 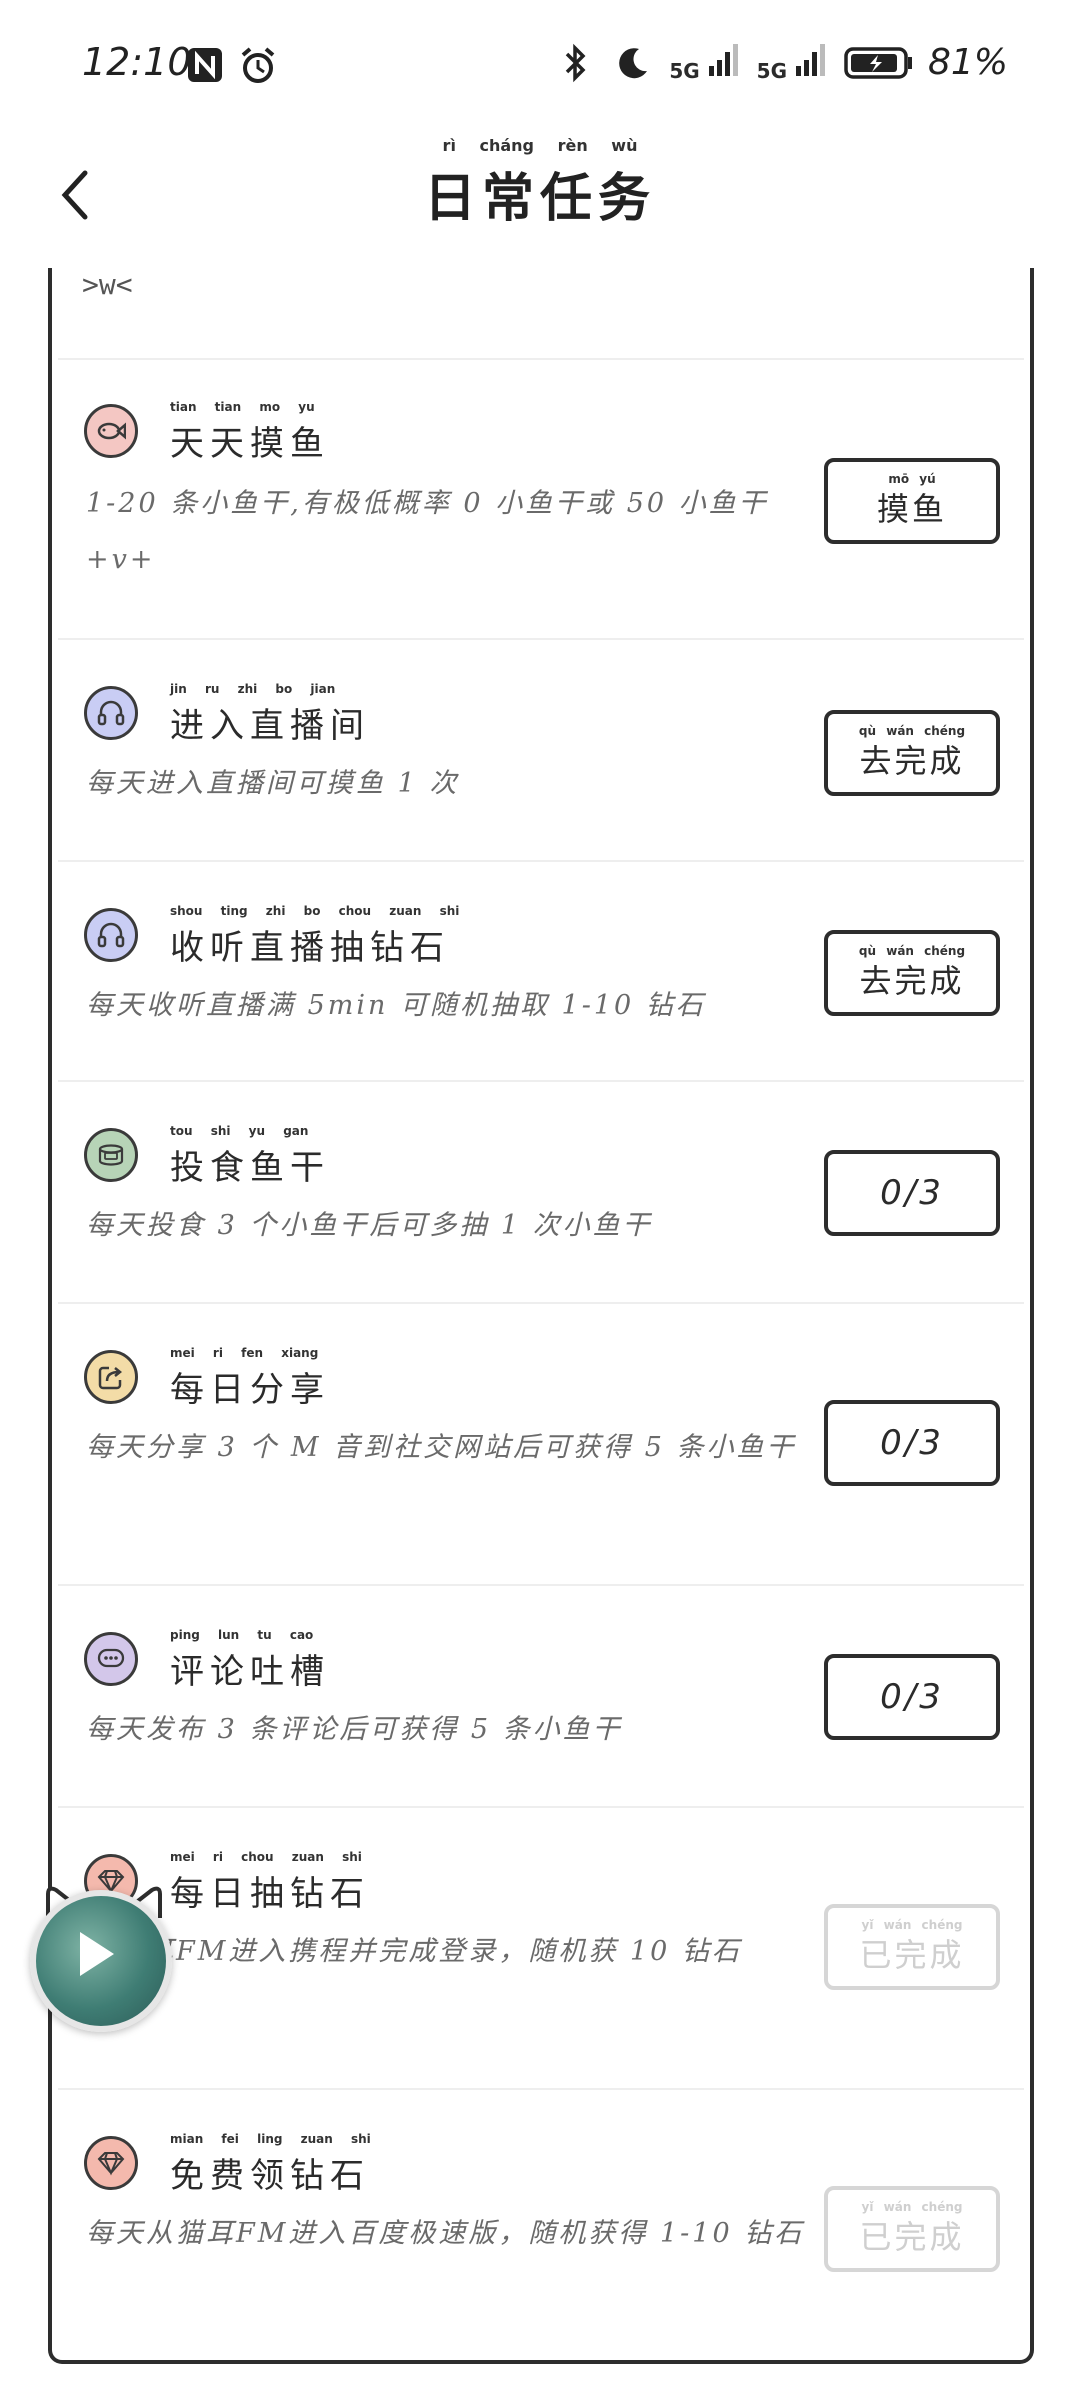 I want to click on task-title-pinyin: ping lun tu cao, so click(x=242, y=1635).